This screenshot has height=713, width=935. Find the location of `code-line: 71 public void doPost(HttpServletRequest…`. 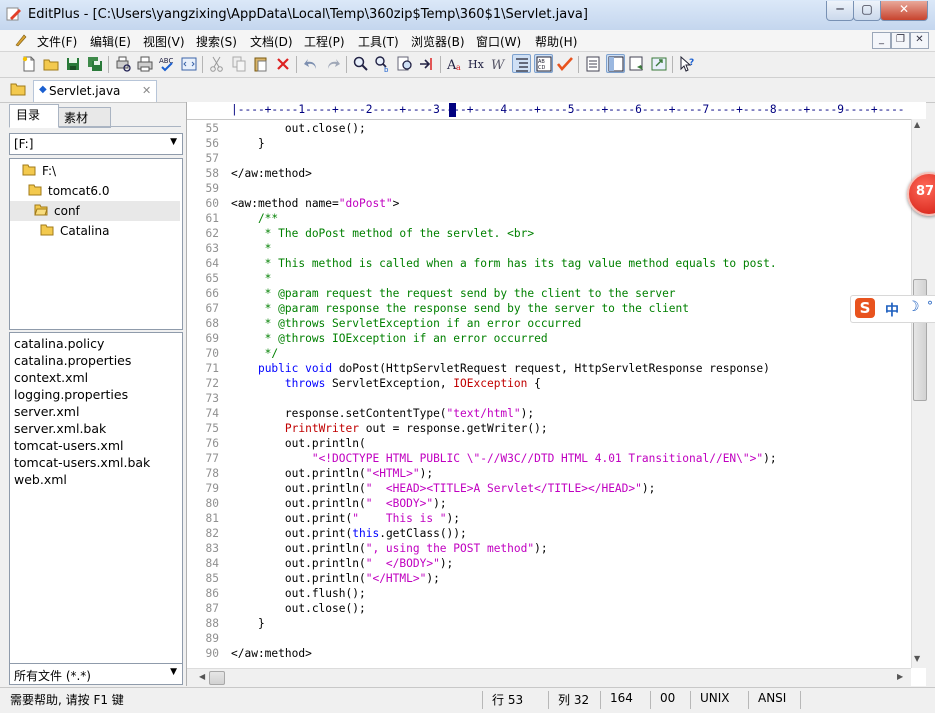

code-line: 71 public void doPost(HttpServletRequest… is located at coordinates (549, 368).